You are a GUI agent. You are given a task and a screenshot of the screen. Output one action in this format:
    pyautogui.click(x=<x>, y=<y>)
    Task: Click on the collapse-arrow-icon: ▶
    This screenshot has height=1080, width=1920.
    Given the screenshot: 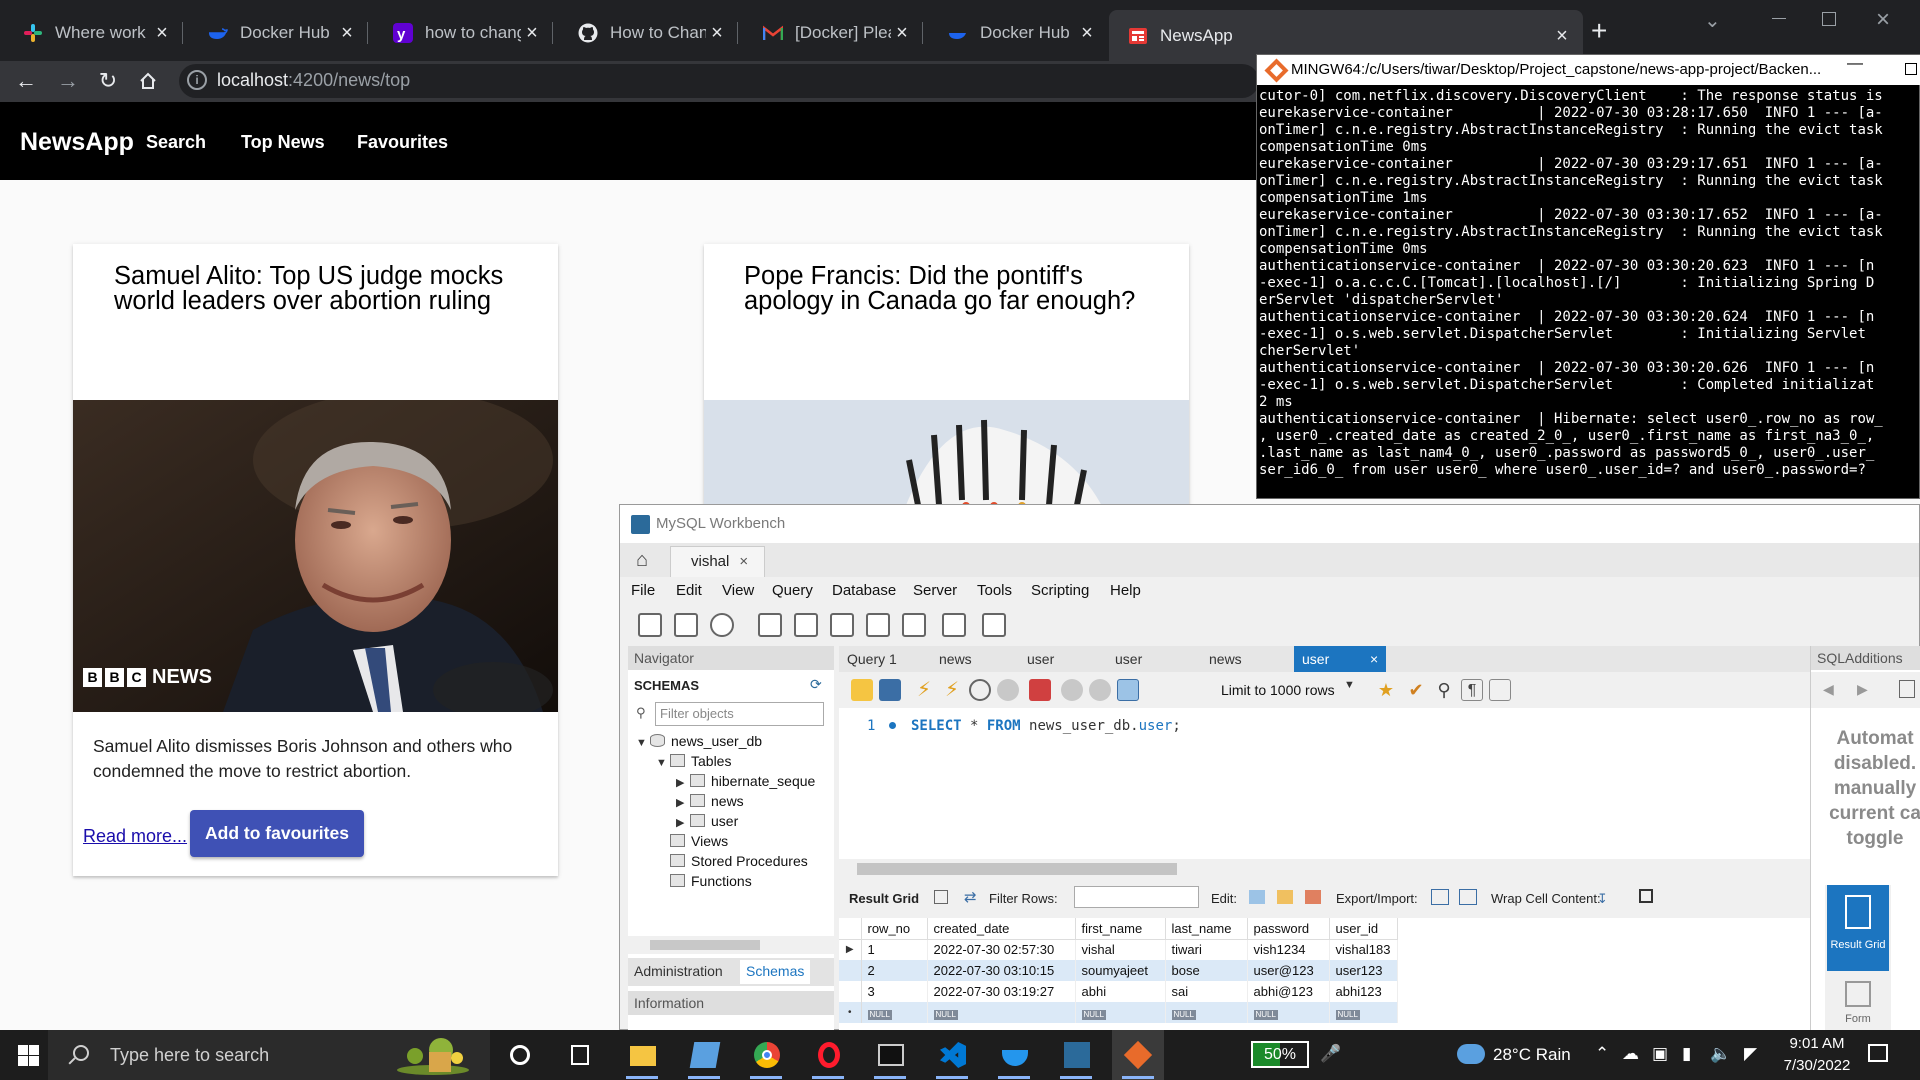 What is the action you would take?
    pyautogui.click(x=683, y=782)
    